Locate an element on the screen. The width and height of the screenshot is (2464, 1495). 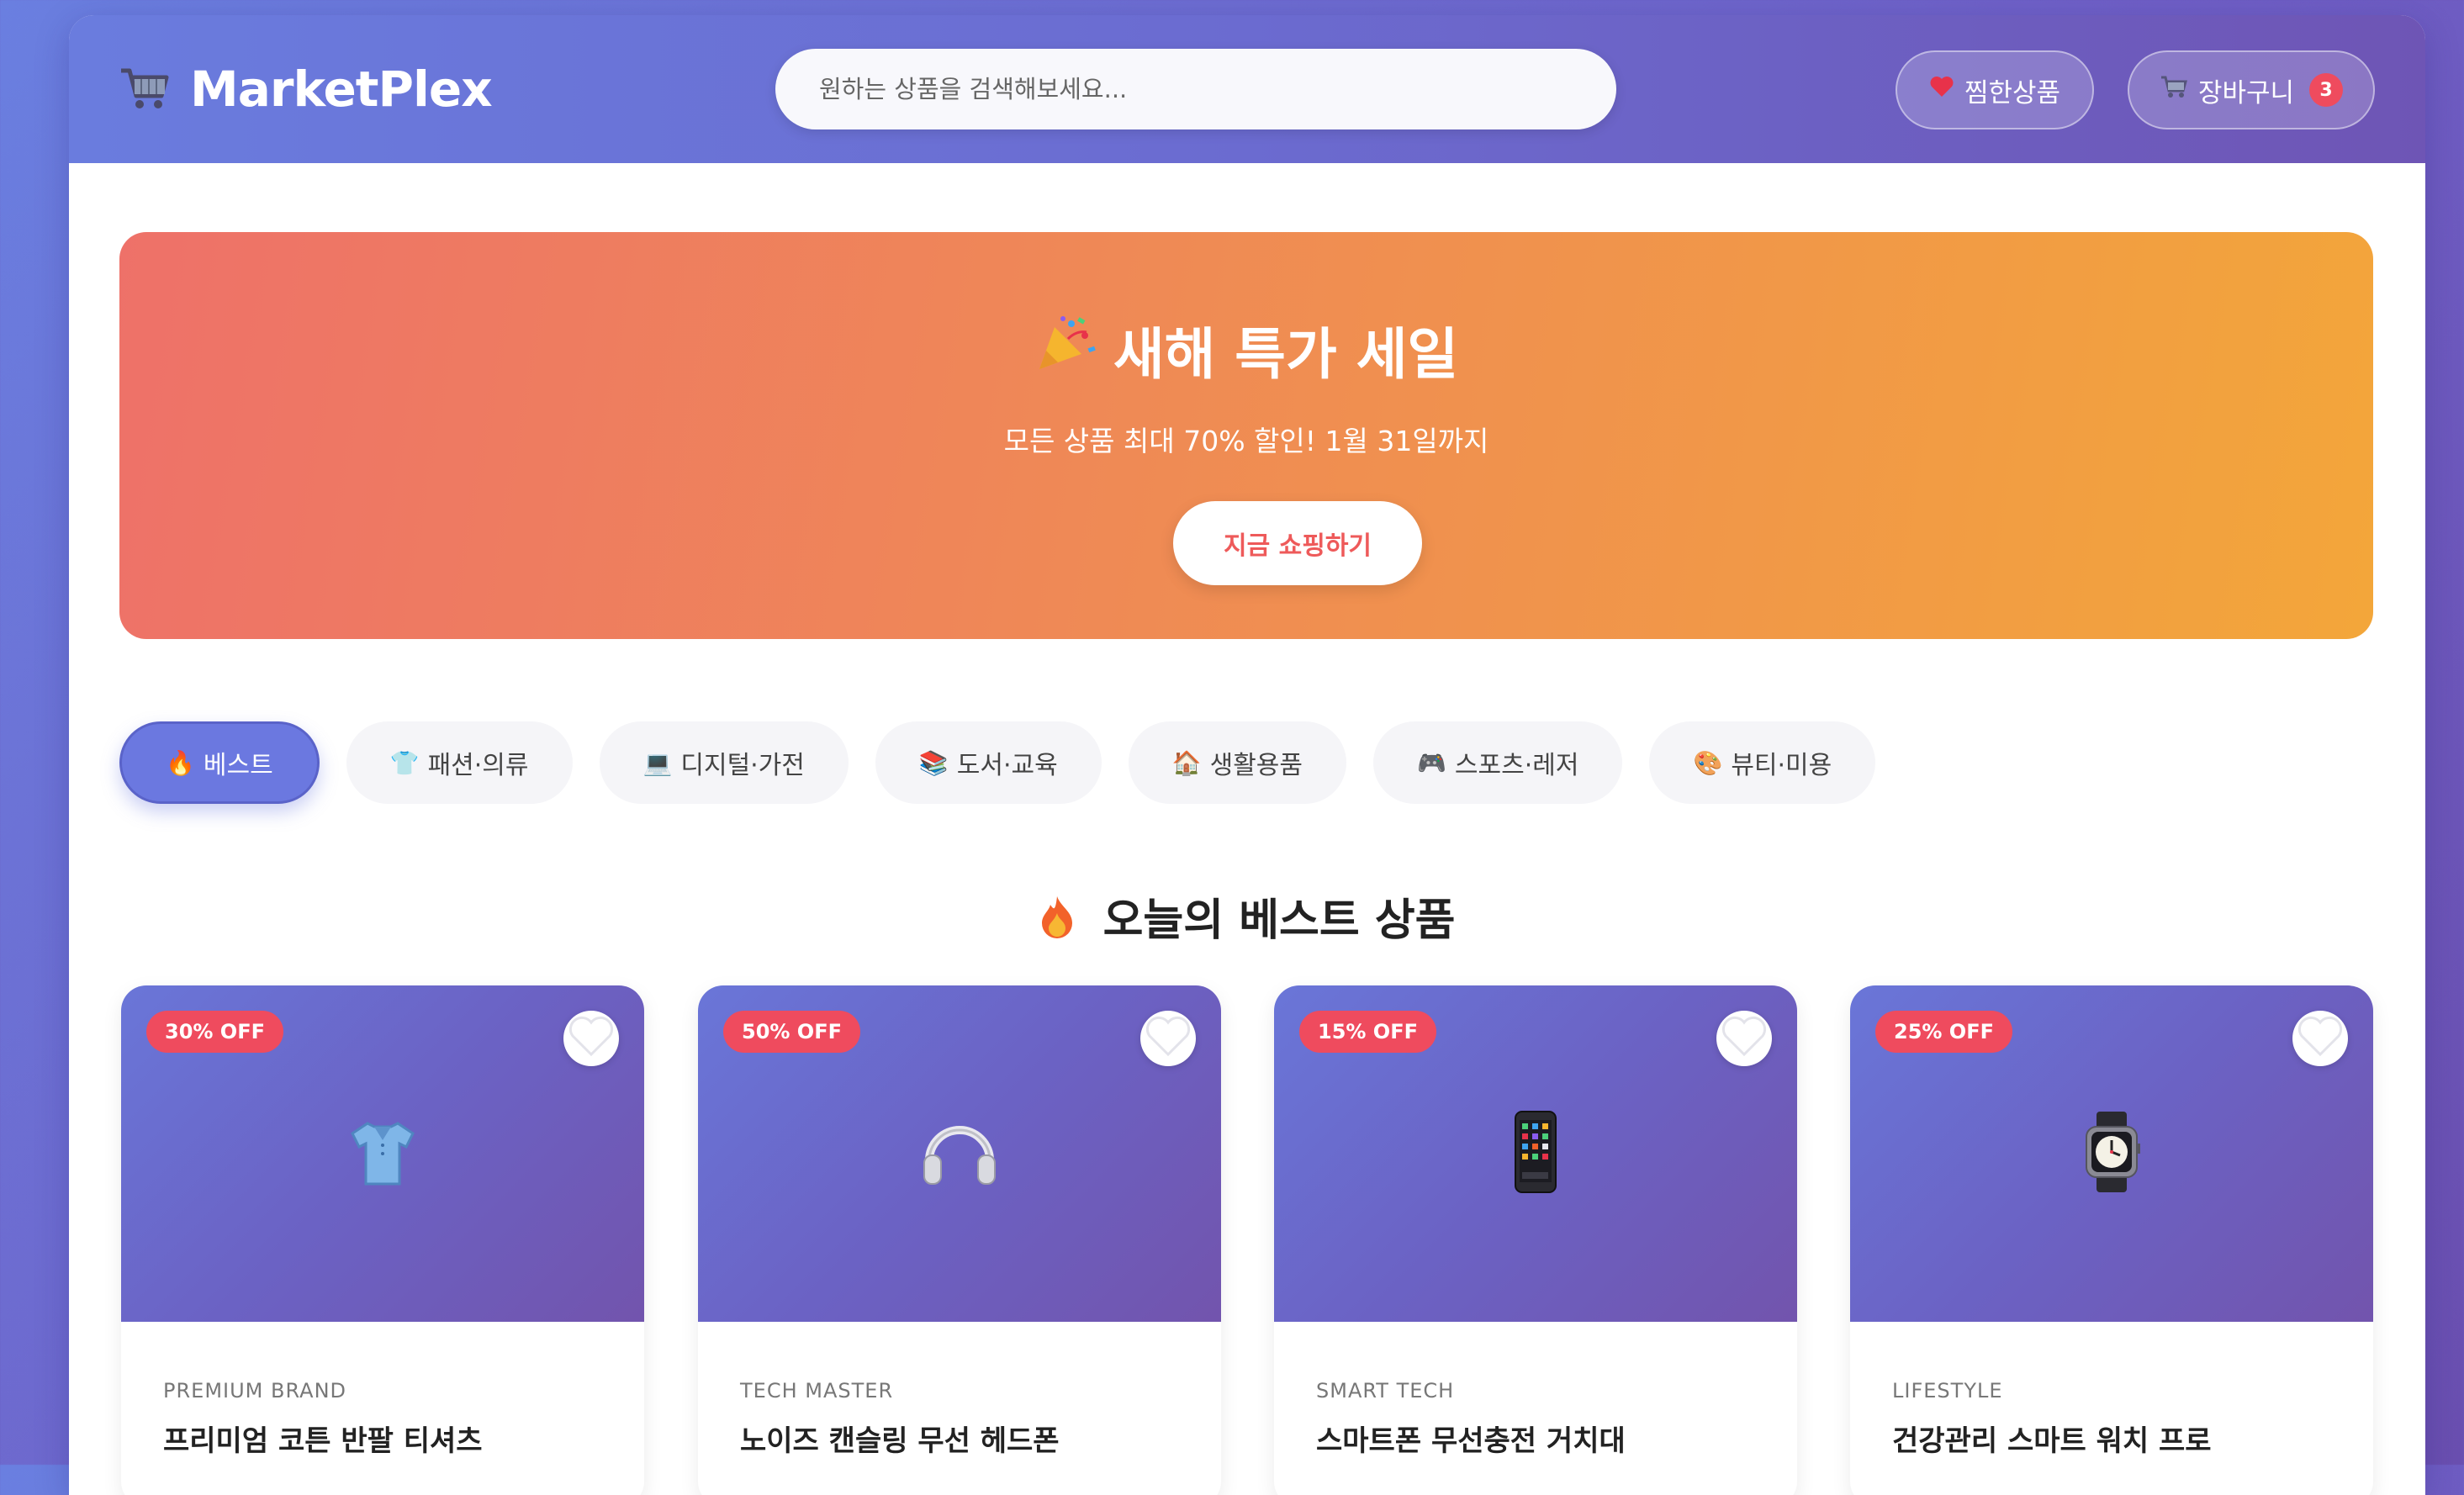
top-header: MarketPlex 찜한상품 장바구니 3 is located at coordinates (1247, 89).